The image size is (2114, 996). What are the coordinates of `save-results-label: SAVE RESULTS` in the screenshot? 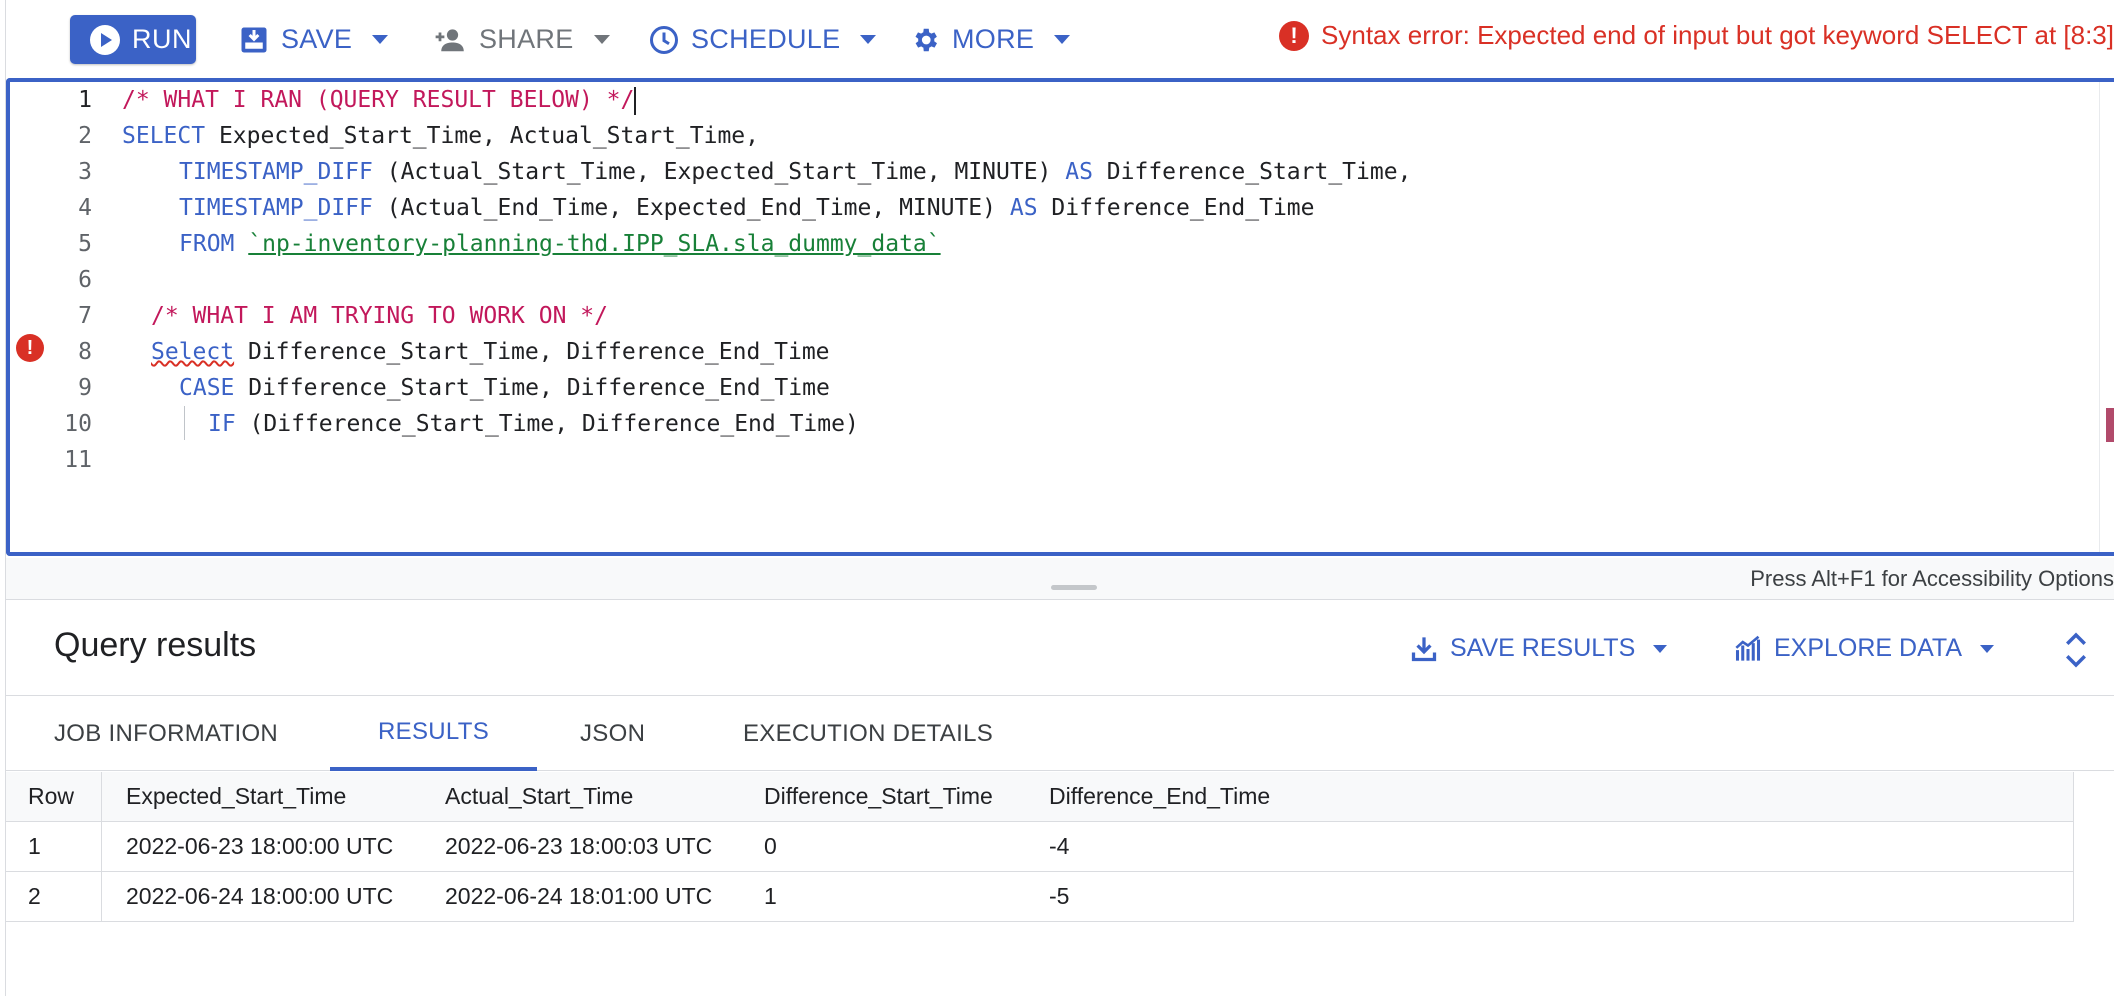 It's located at (1543, 648).